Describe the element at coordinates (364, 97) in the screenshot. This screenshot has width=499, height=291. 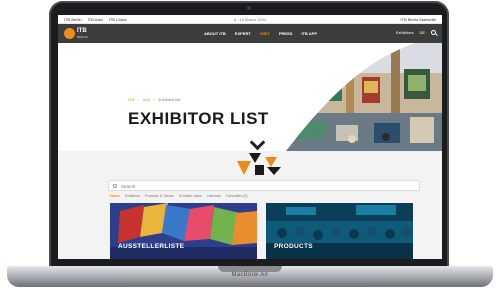
I see `hero-image` at that location.